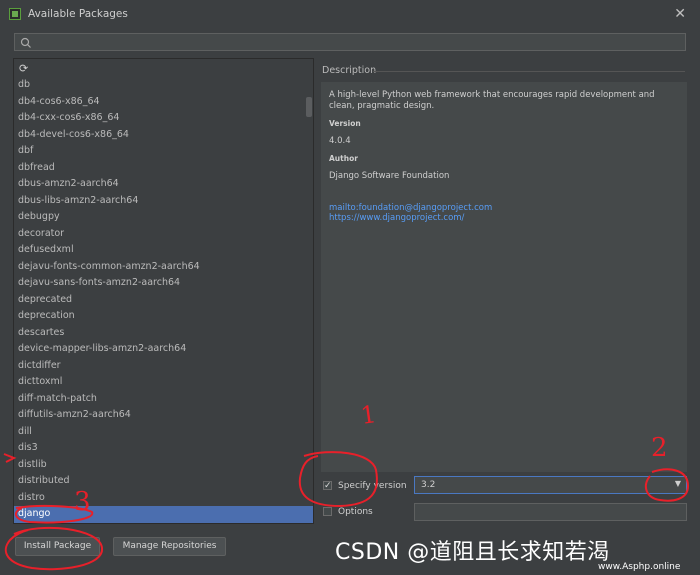  I want to click on watermark-site: www.Asphp.online, so click(639, 567).